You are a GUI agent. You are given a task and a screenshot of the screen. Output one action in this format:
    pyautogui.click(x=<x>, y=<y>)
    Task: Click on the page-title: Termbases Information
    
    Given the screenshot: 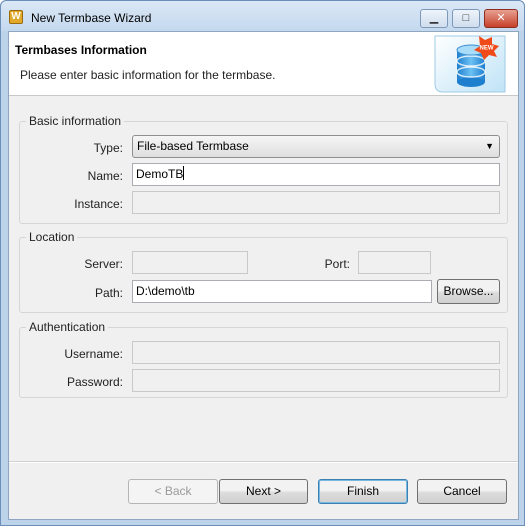 What is the action you would take?
    pyautogui.click(x=81, y=50)
    